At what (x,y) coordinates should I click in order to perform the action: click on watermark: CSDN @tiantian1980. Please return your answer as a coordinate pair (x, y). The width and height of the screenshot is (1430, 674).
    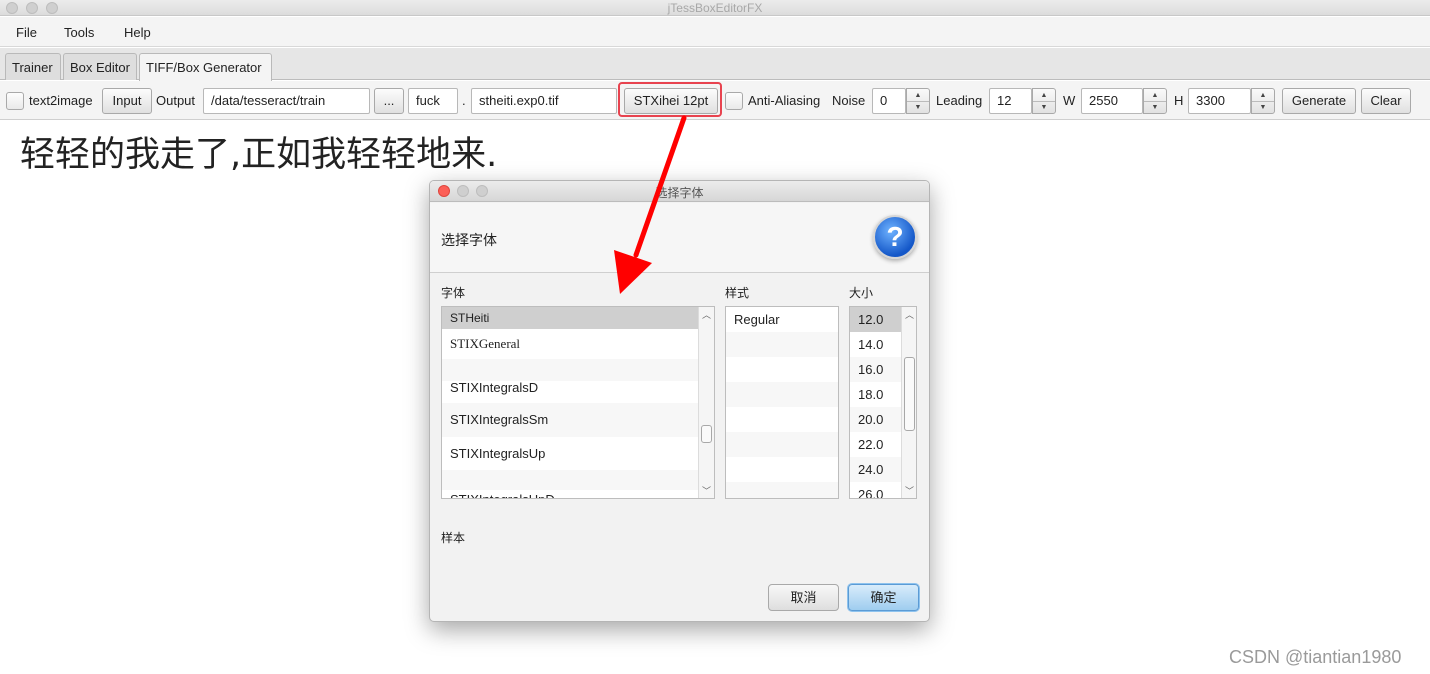
    Looking at the image, I should click on (1315, 657).